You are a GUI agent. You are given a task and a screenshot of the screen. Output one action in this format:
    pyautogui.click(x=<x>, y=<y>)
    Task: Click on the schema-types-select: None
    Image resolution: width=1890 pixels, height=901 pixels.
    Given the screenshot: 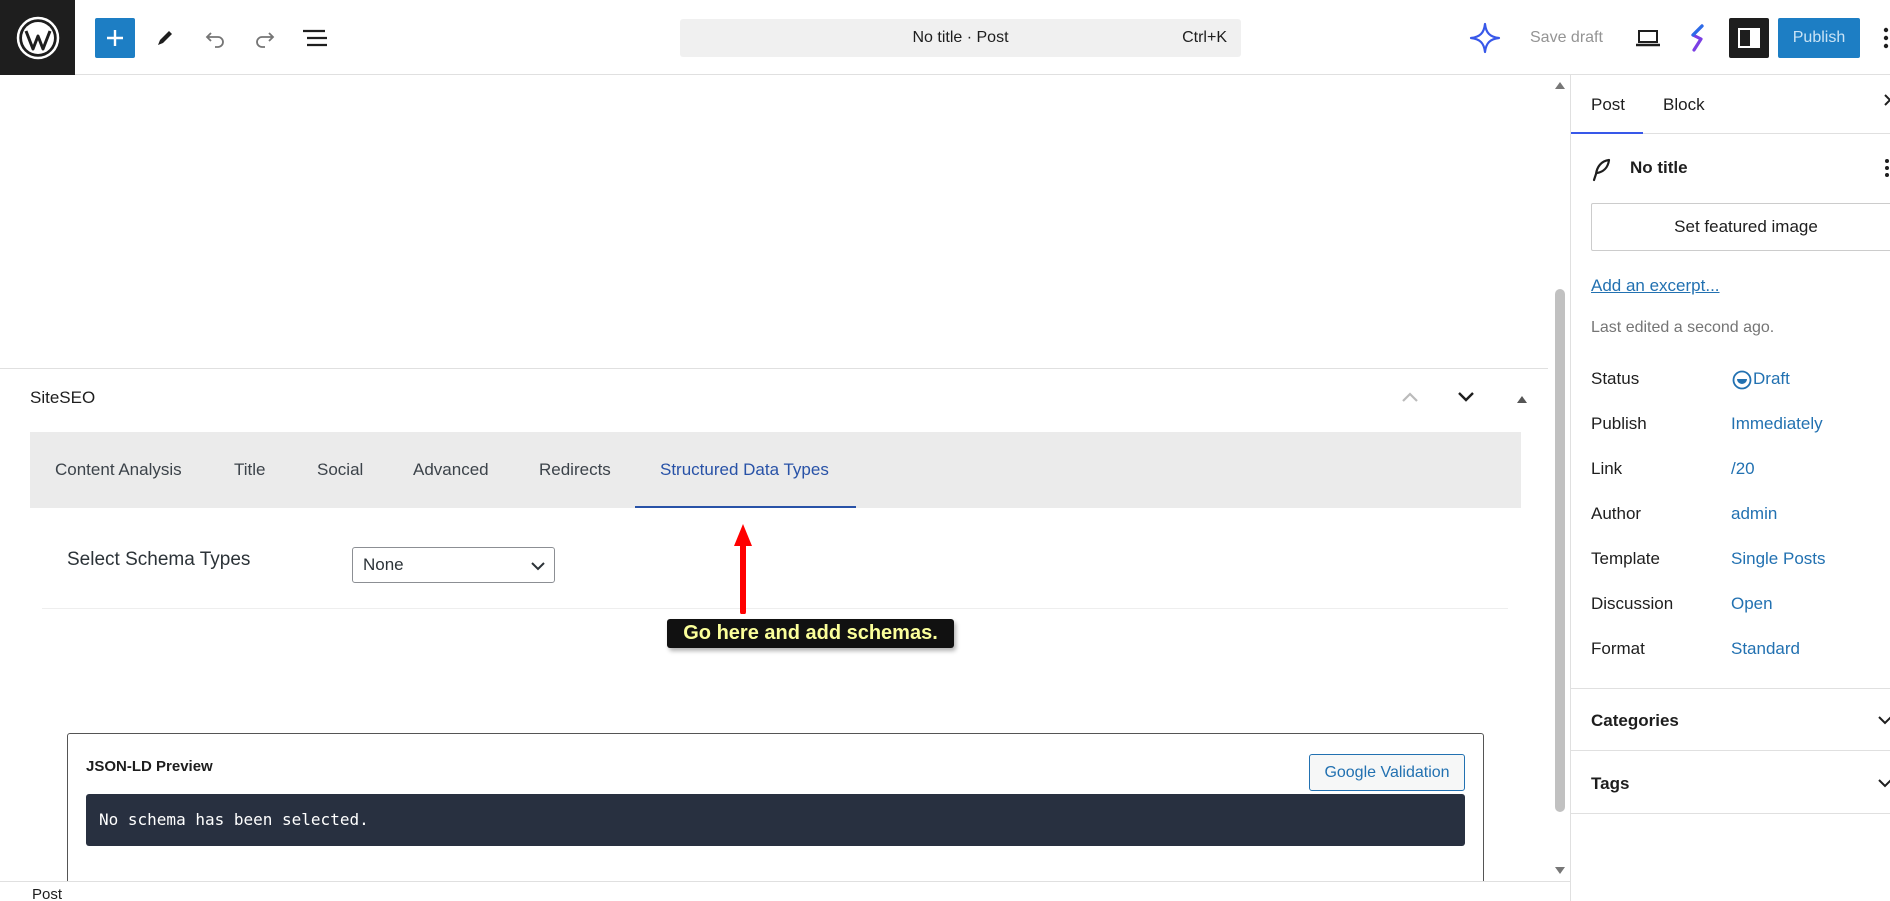 What is the action you would take?
    pyautogui.click(x=453, y=565)
    